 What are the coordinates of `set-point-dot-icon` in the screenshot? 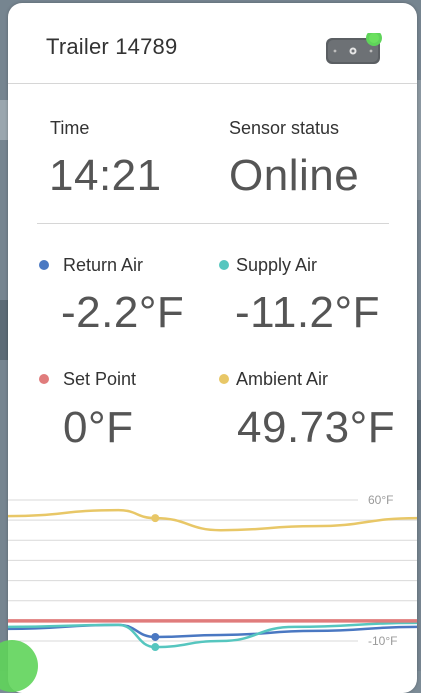 It's located at (44, 379).